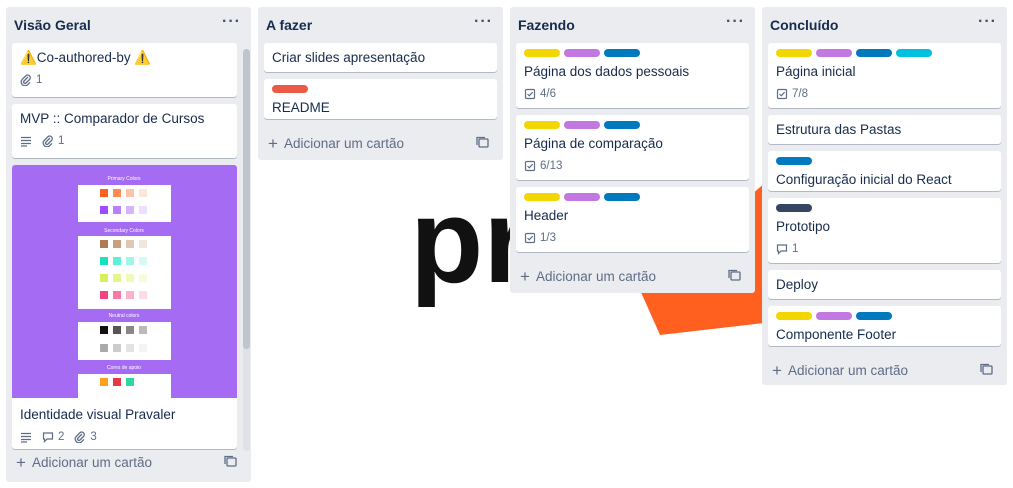 This screenshot has width=1013, height=488. Describe the element at coordinates (632, 219) in the screenshot. I see `card-header: Header 1/3` at that location.